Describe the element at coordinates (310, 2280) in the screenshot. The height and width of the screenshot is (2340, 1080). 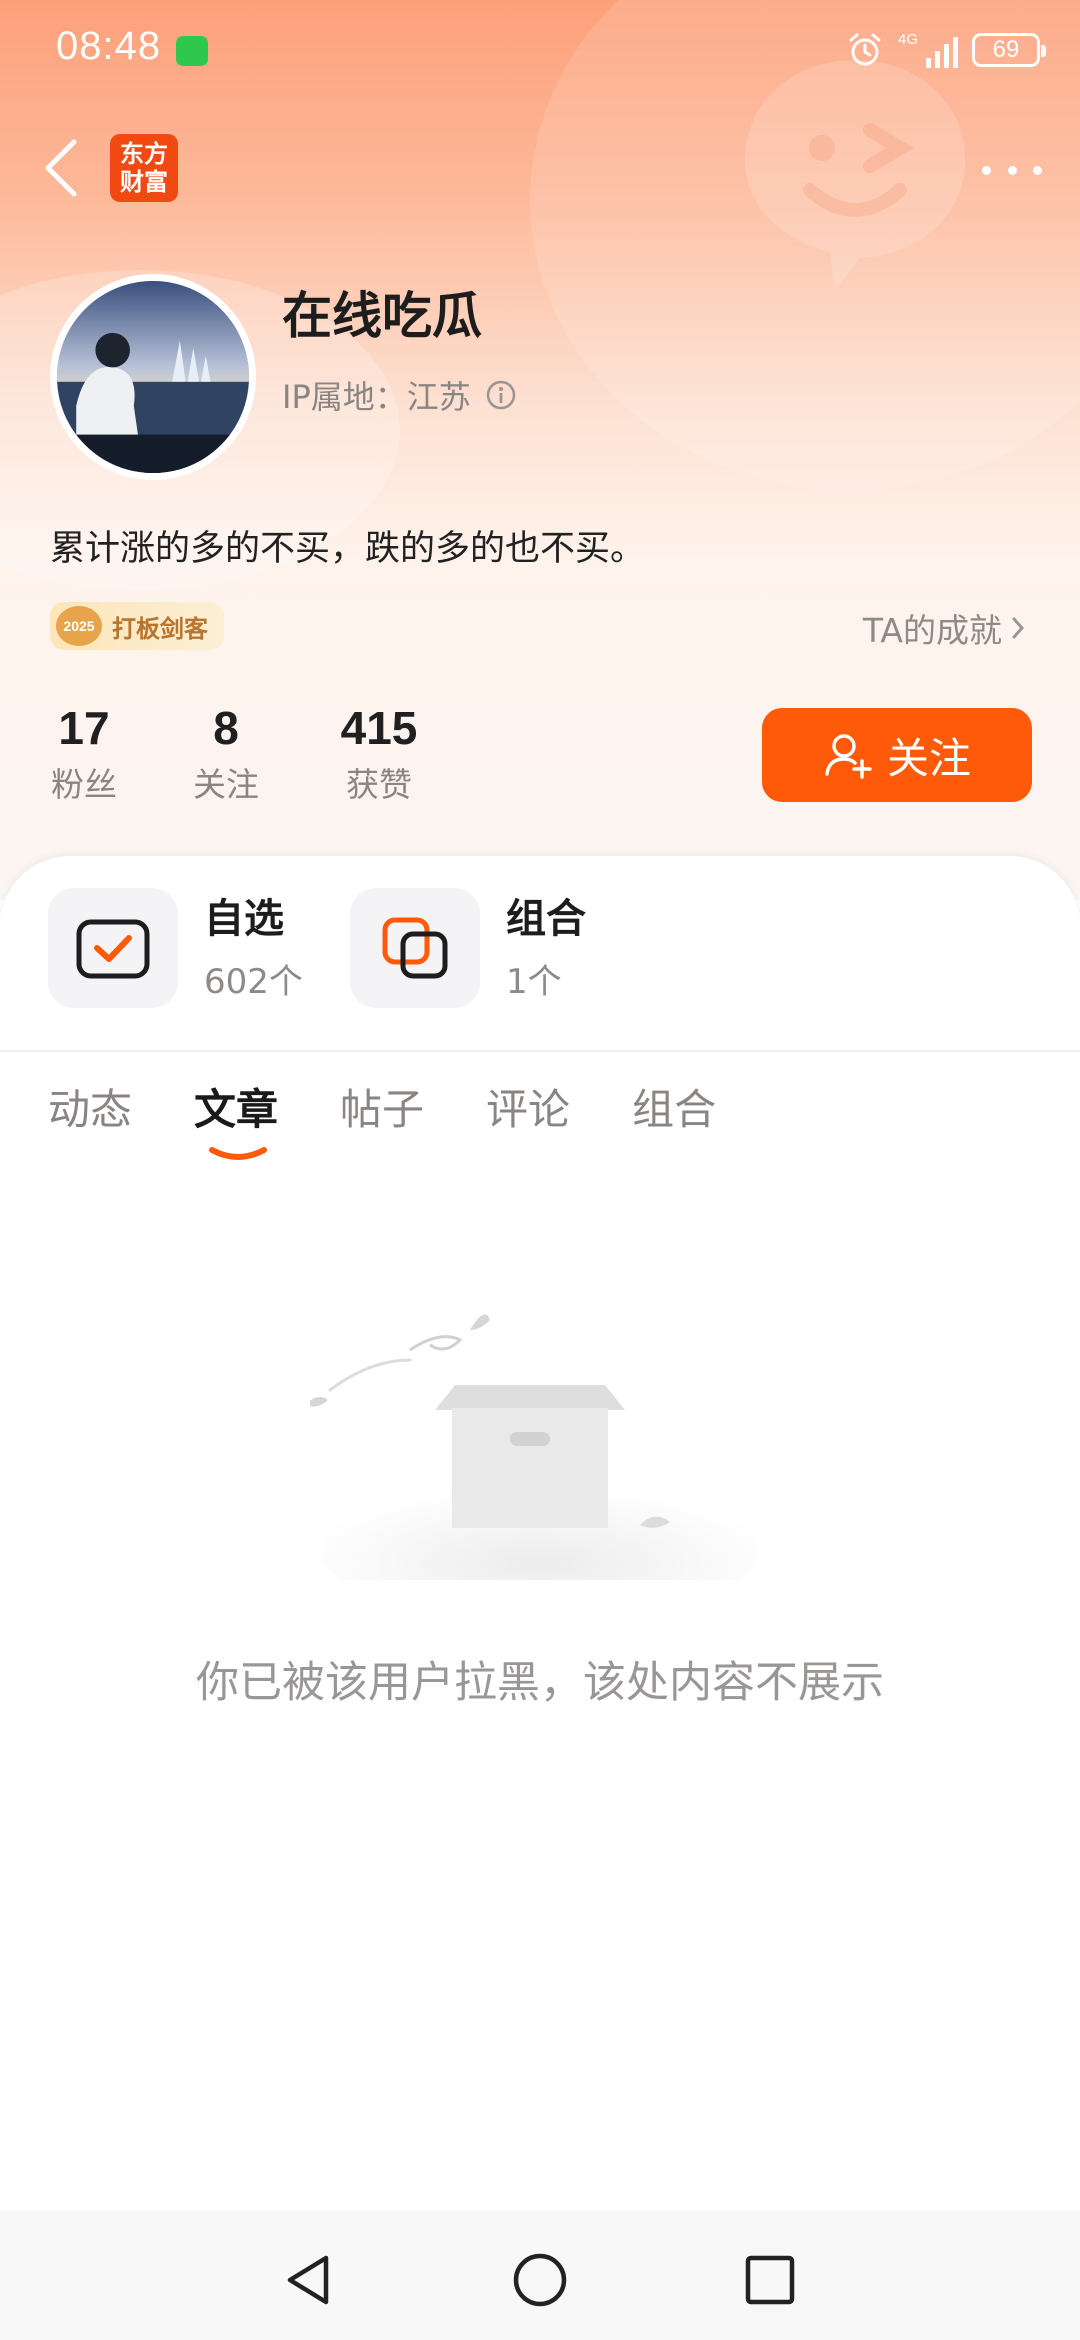
I see `nav-back-icon` at that location.